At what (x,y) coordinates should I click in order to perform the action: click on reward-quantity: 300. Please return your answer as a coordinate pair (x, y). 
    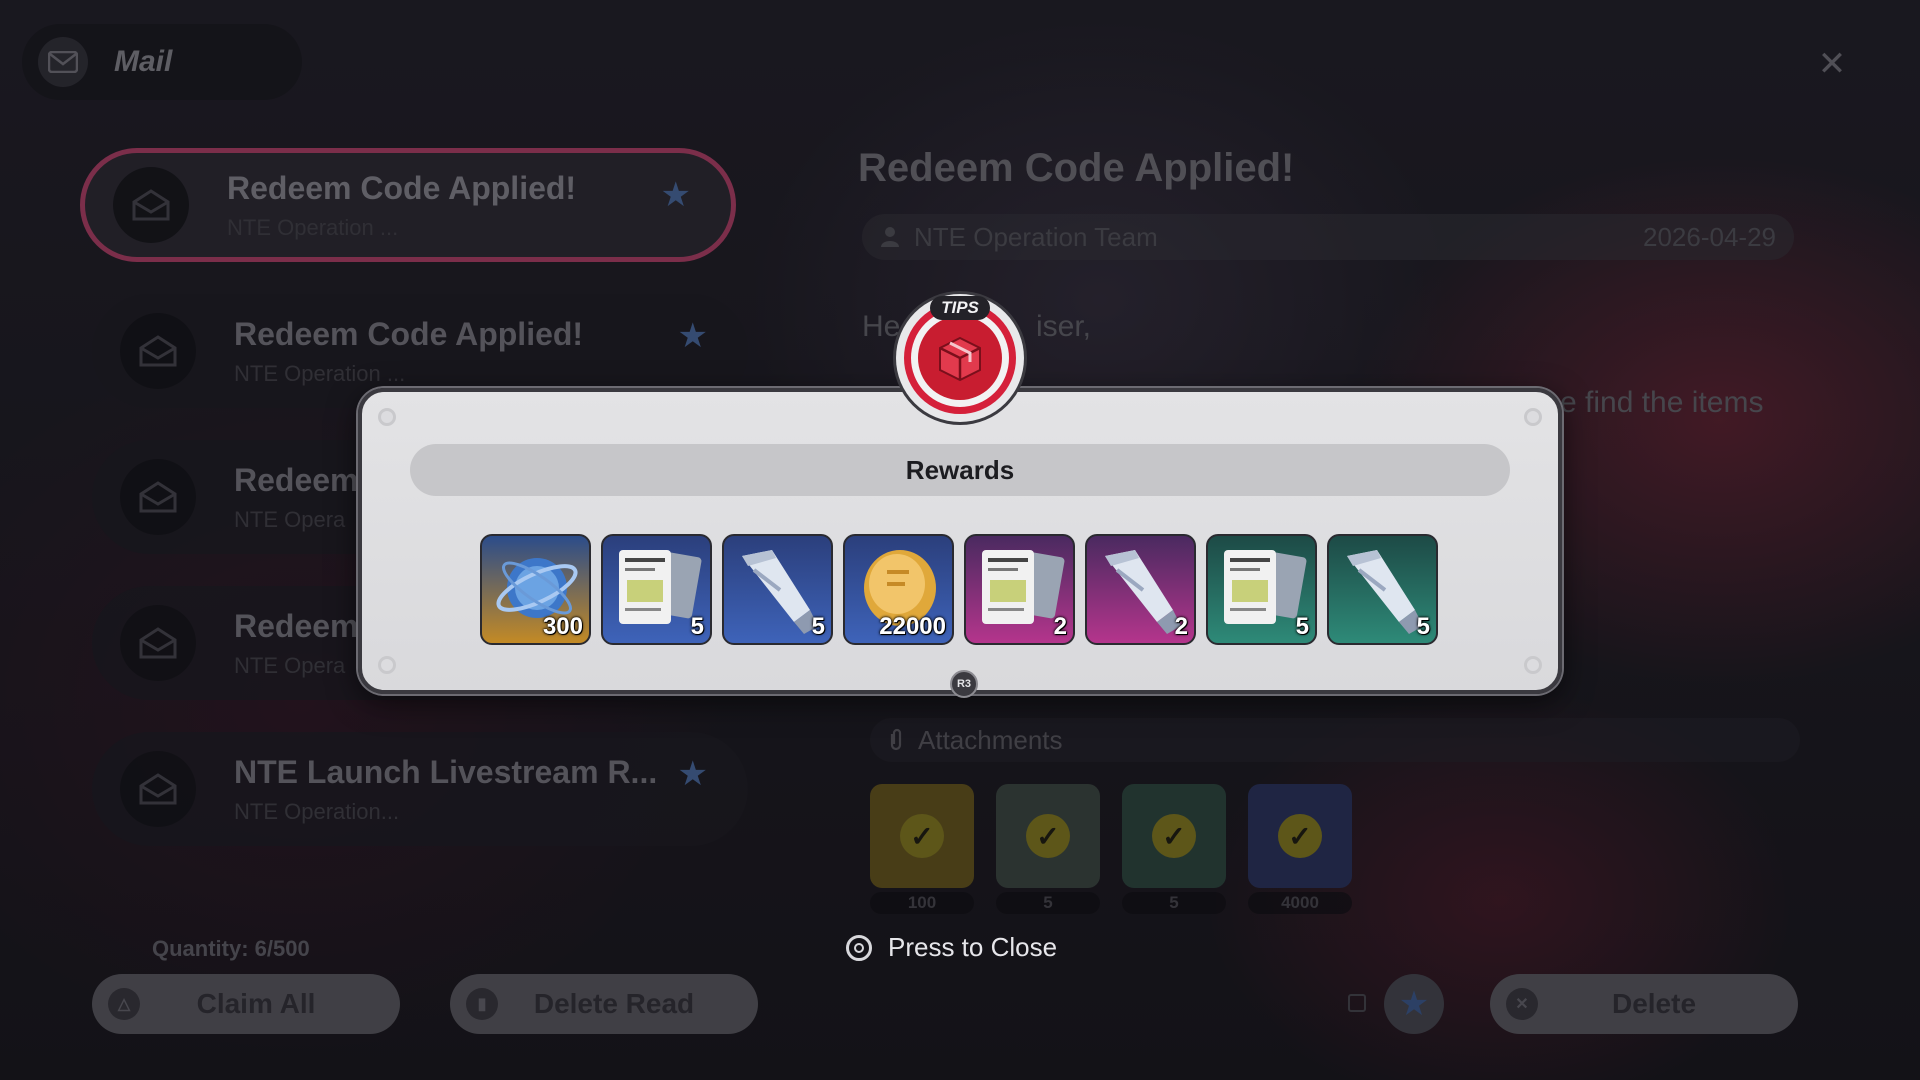
    Looking at the image, I should click on (562, 626).